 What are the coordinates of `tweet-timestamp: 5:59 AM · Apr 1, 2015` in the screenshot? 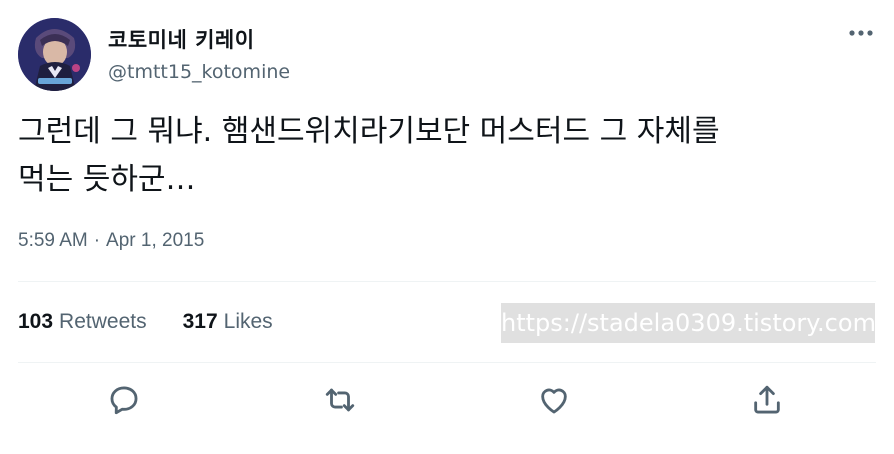 It's located at (111, 241).